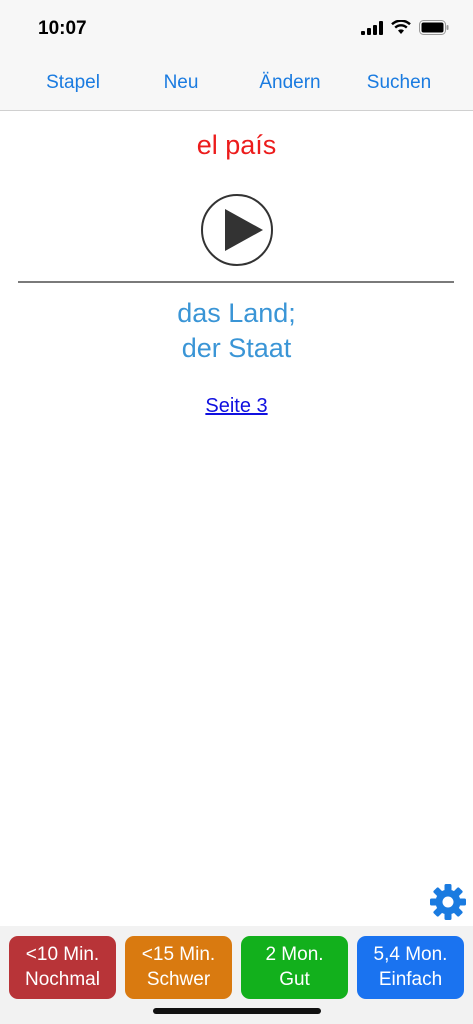 The width and height of the screenshot is (473, 1024). Describe the element at coordinates (294, 967) in the screenshot. I see `answer-good-button: 2 Mon. Gut` at that location.